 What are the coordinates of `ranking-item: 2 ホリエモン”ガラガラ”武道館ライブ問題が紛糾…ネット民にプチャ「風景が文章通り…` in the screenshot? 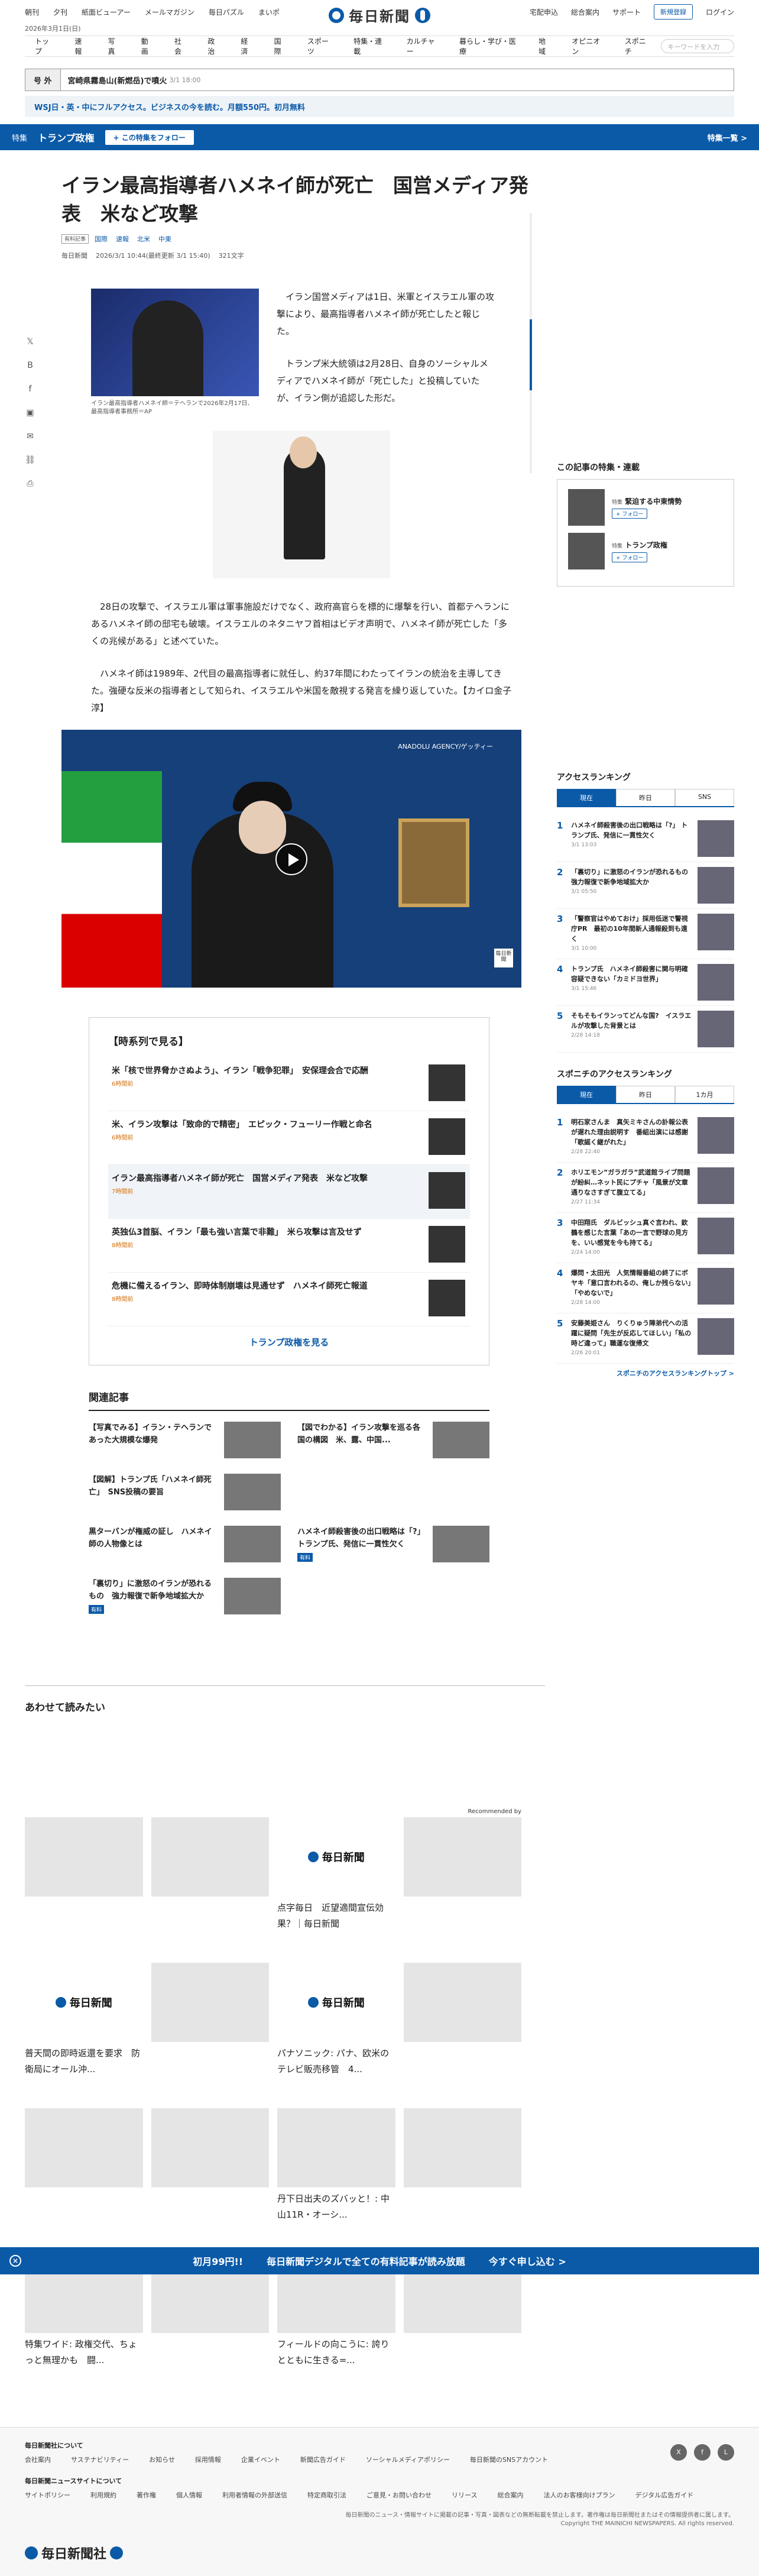 It's located at (645, 1188).